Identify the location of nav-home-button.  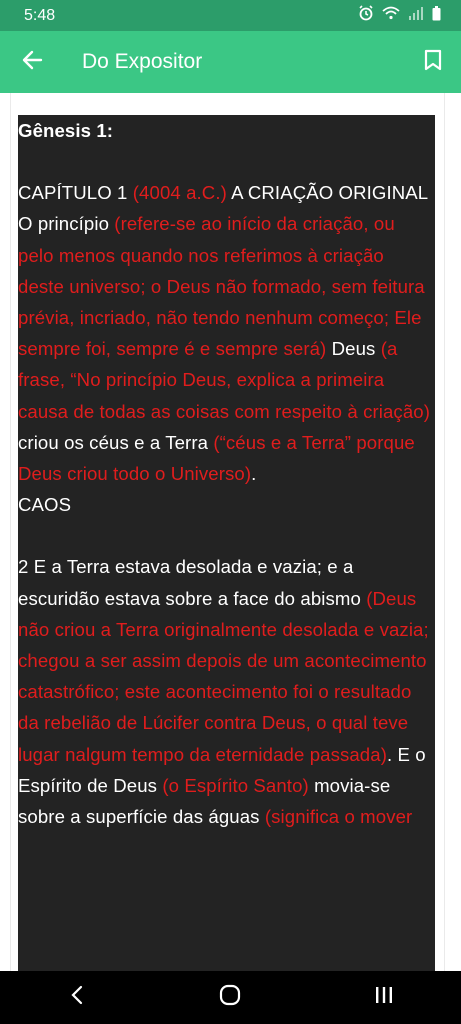
(230, 997).